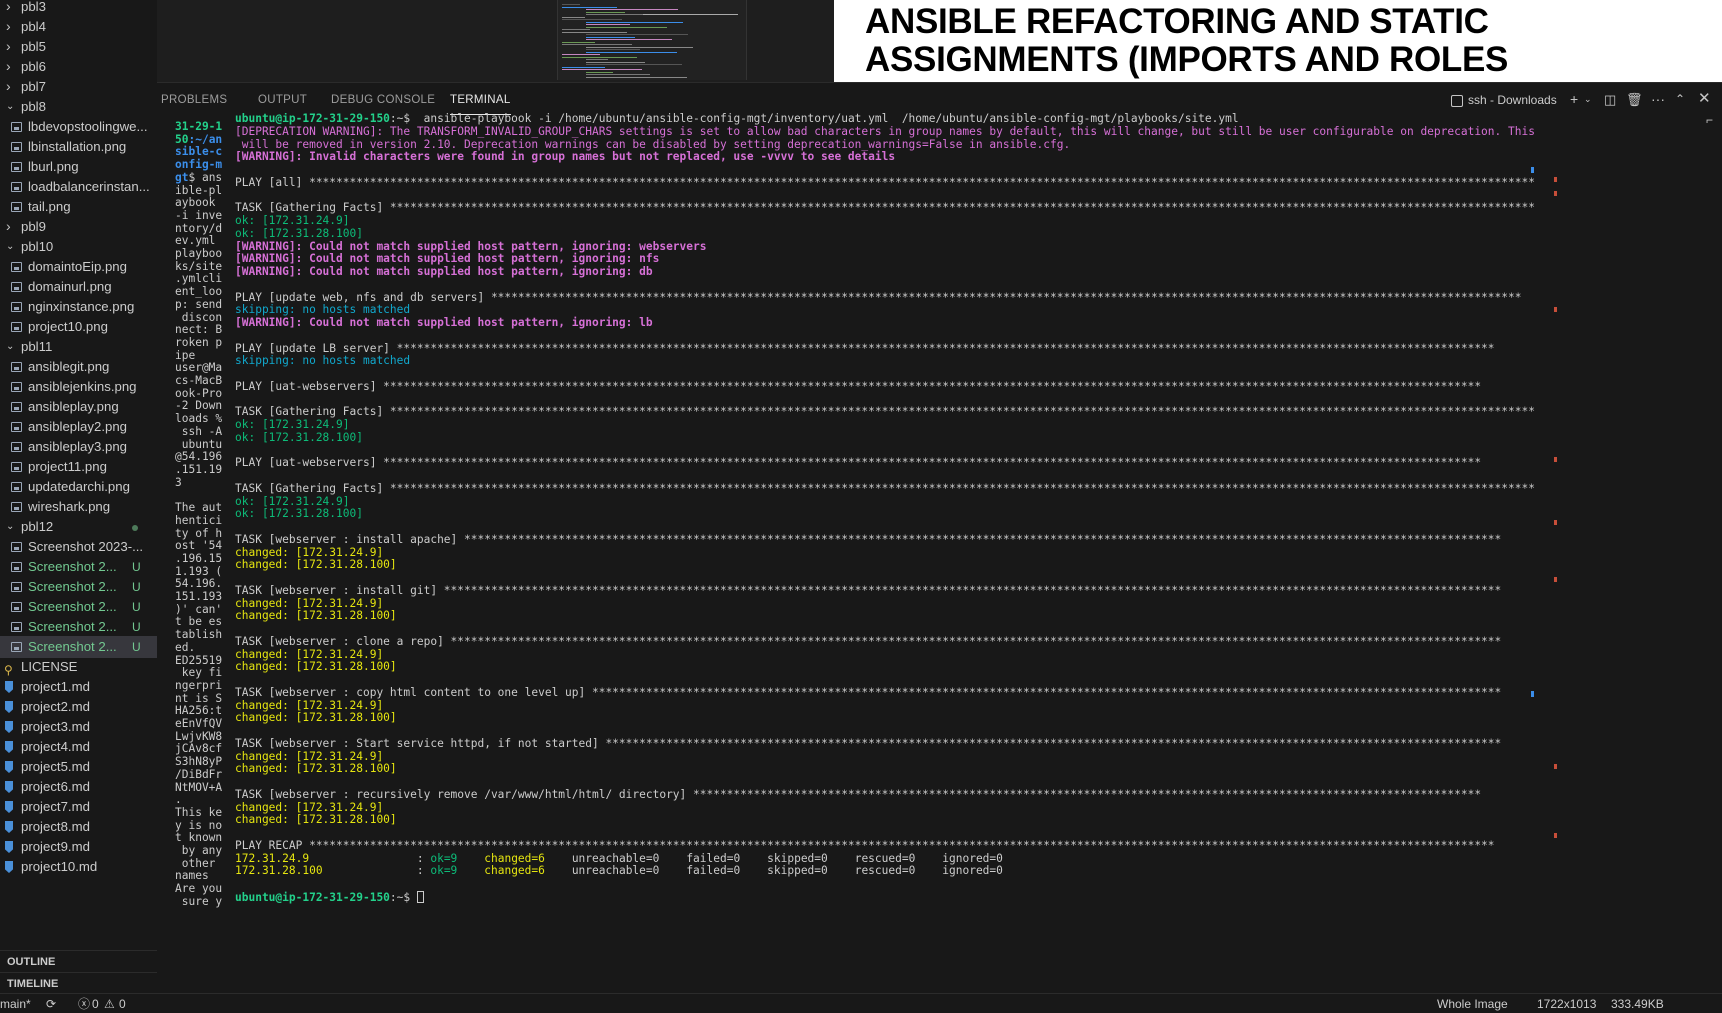 The height and width of the screenshot is (1013, 1722). I want to click on tree-item-file: nginxinstance.png, so click(78, 307).